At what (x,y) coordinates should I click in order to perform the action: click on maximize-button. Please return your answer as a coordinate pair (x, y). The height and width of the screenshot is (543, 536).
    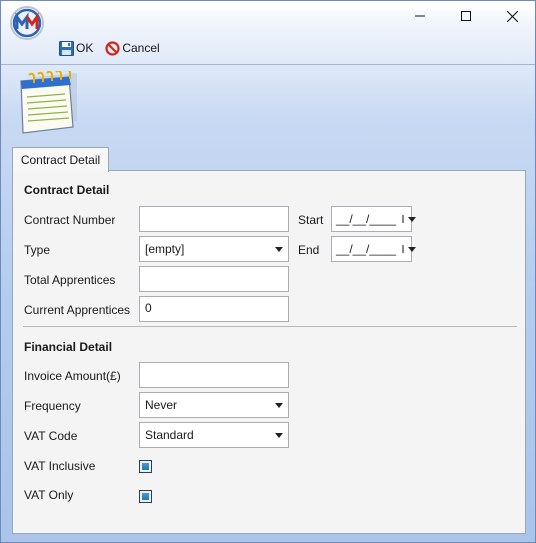
    Looking at the image, I should click on (466, 16).